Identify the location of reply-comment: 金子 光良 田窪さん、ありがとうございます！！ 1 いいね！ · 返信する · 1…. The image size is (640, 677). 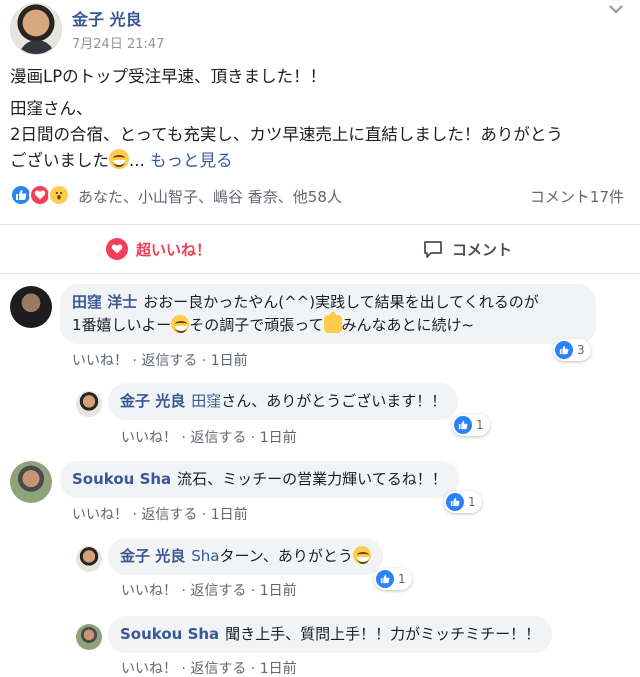
(320, 415).